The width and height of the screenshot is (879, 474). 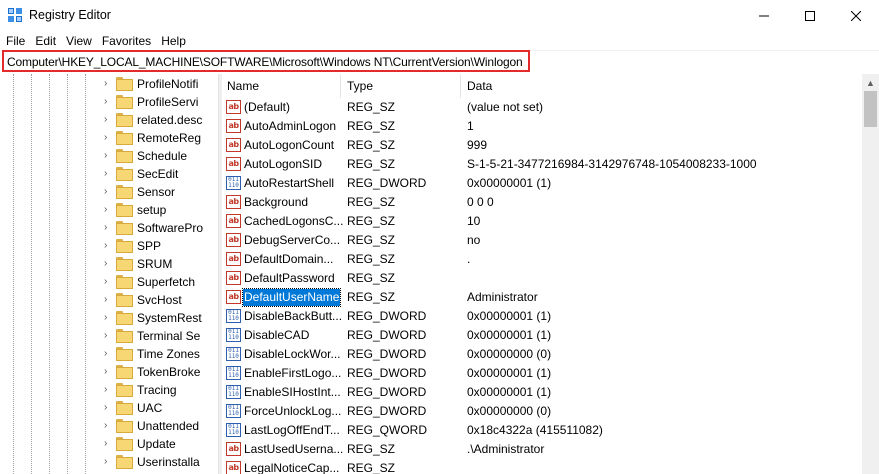 I want to click on tree-item: › SvcHost, so click(x=109, y=300).